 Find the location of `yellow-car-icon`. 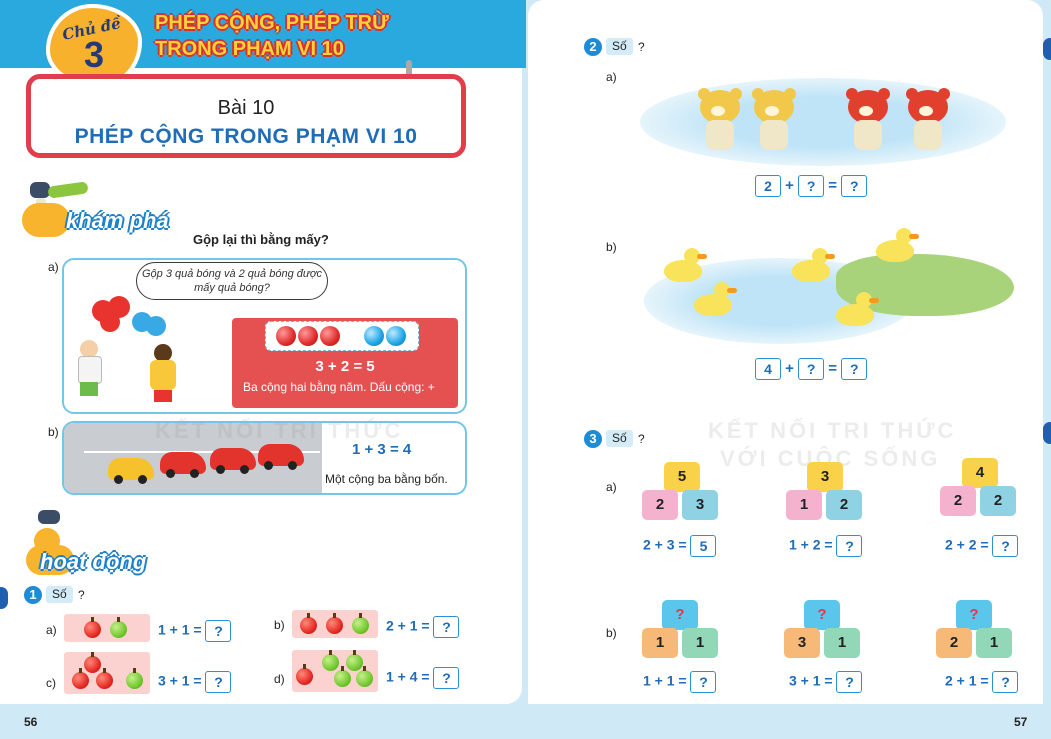

yellow-car-icon is located at coordinates (131, 471).